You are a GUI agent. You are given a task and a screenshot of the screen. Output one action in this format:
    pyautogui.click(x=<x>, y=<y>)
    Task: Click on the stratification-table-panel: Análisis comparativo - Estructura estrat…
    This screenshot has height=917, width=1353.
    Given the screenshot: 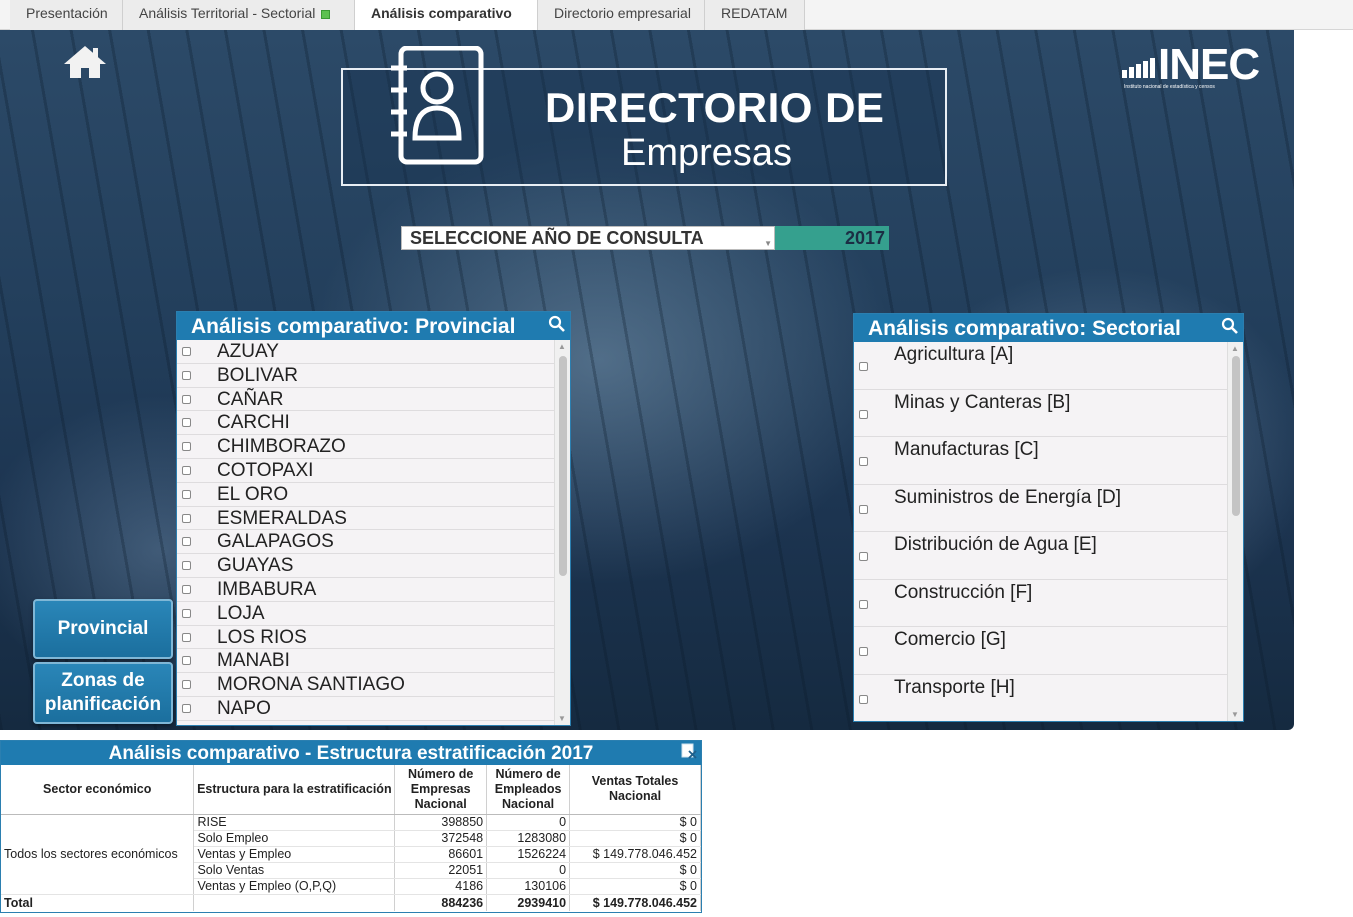 What is the action you would take?
    pyautogui.click(x=351, y=826)
    